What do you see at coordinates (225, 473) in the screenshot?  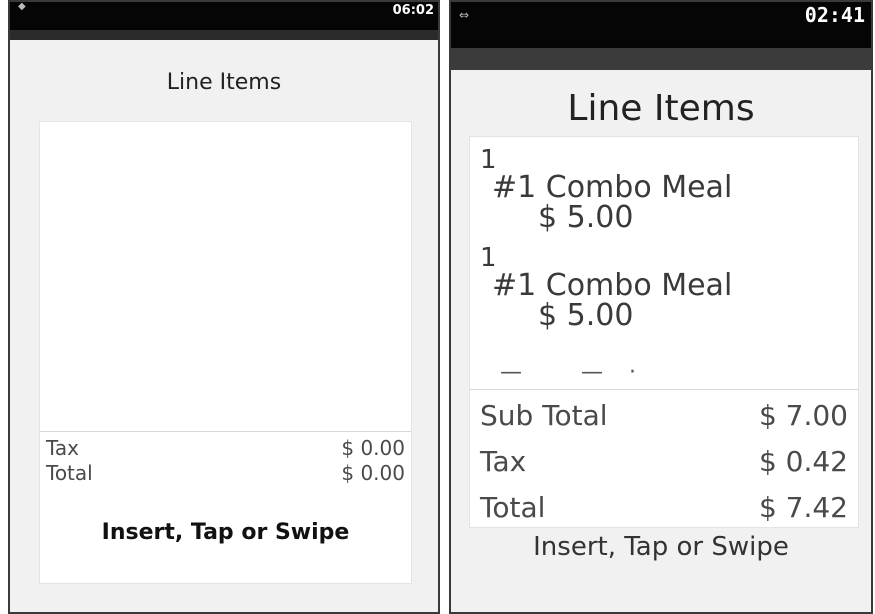 I see `total-row: Total $ 0.00` at bounding box center [225, 473].